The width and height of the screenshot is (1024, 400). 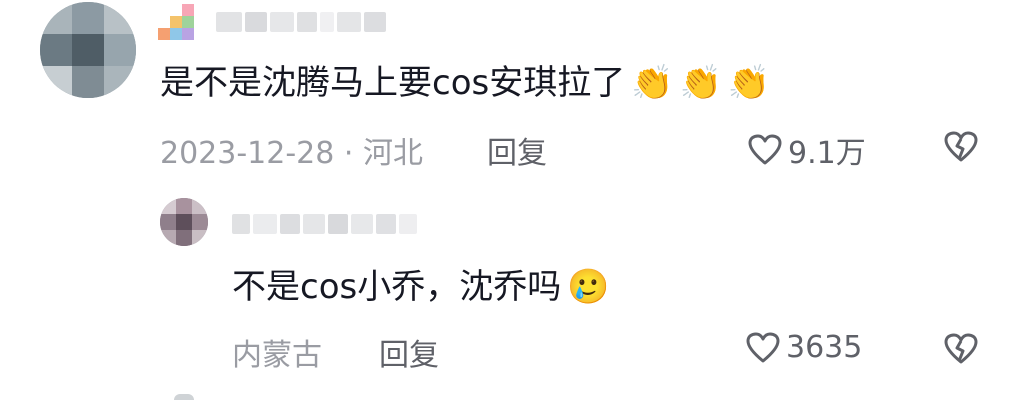 I want to click on reply-avatar, so click(x=184, y=222).